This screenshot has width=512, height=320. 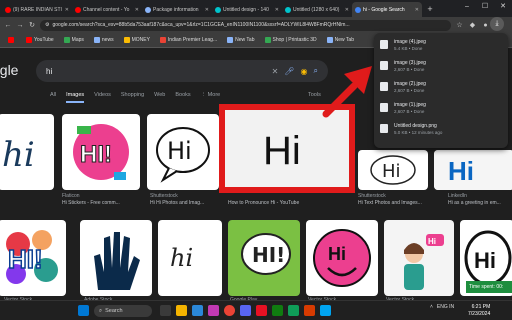 I want to click on maximize-icon: ☐, so click(x=485, y=7).